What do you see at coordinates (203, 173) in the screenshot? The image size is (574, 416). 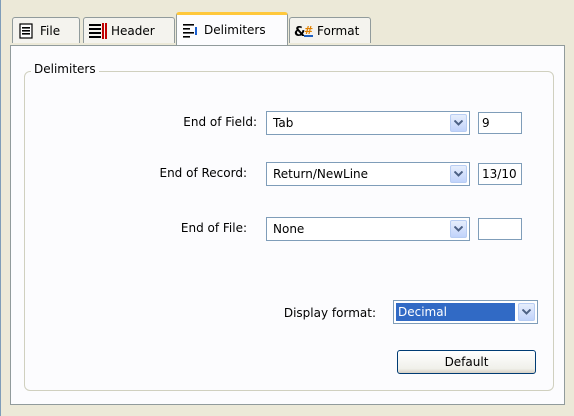 I see `end-of-record-label: End of Record:` at bounding box center [203, 173].